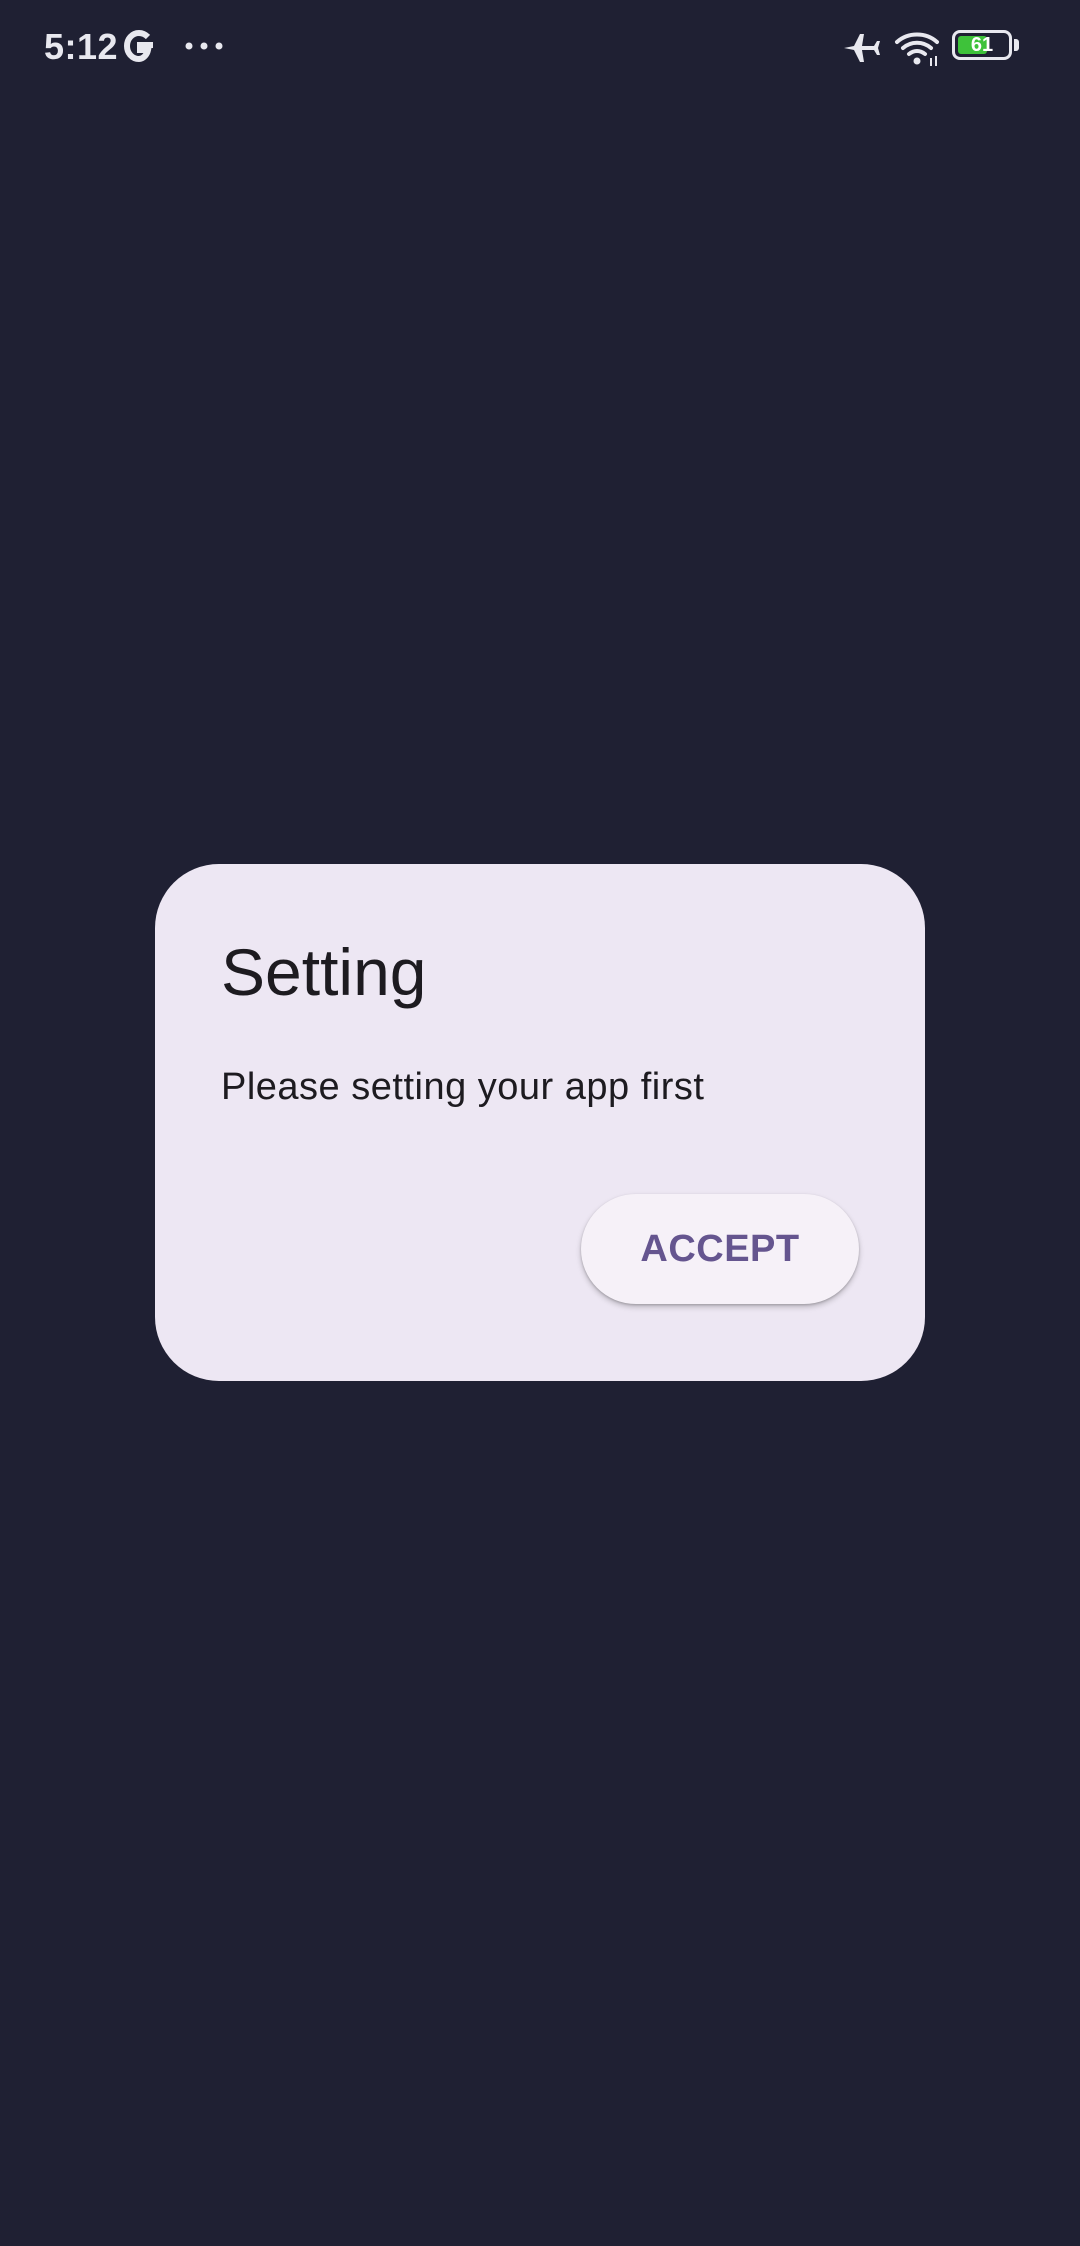 The height and width of the screenshot is (2246, 1080). Describe the element at coordinates (463, 1087) in the screenshot. I see `dialog-message: Please setting your app first` at that location.